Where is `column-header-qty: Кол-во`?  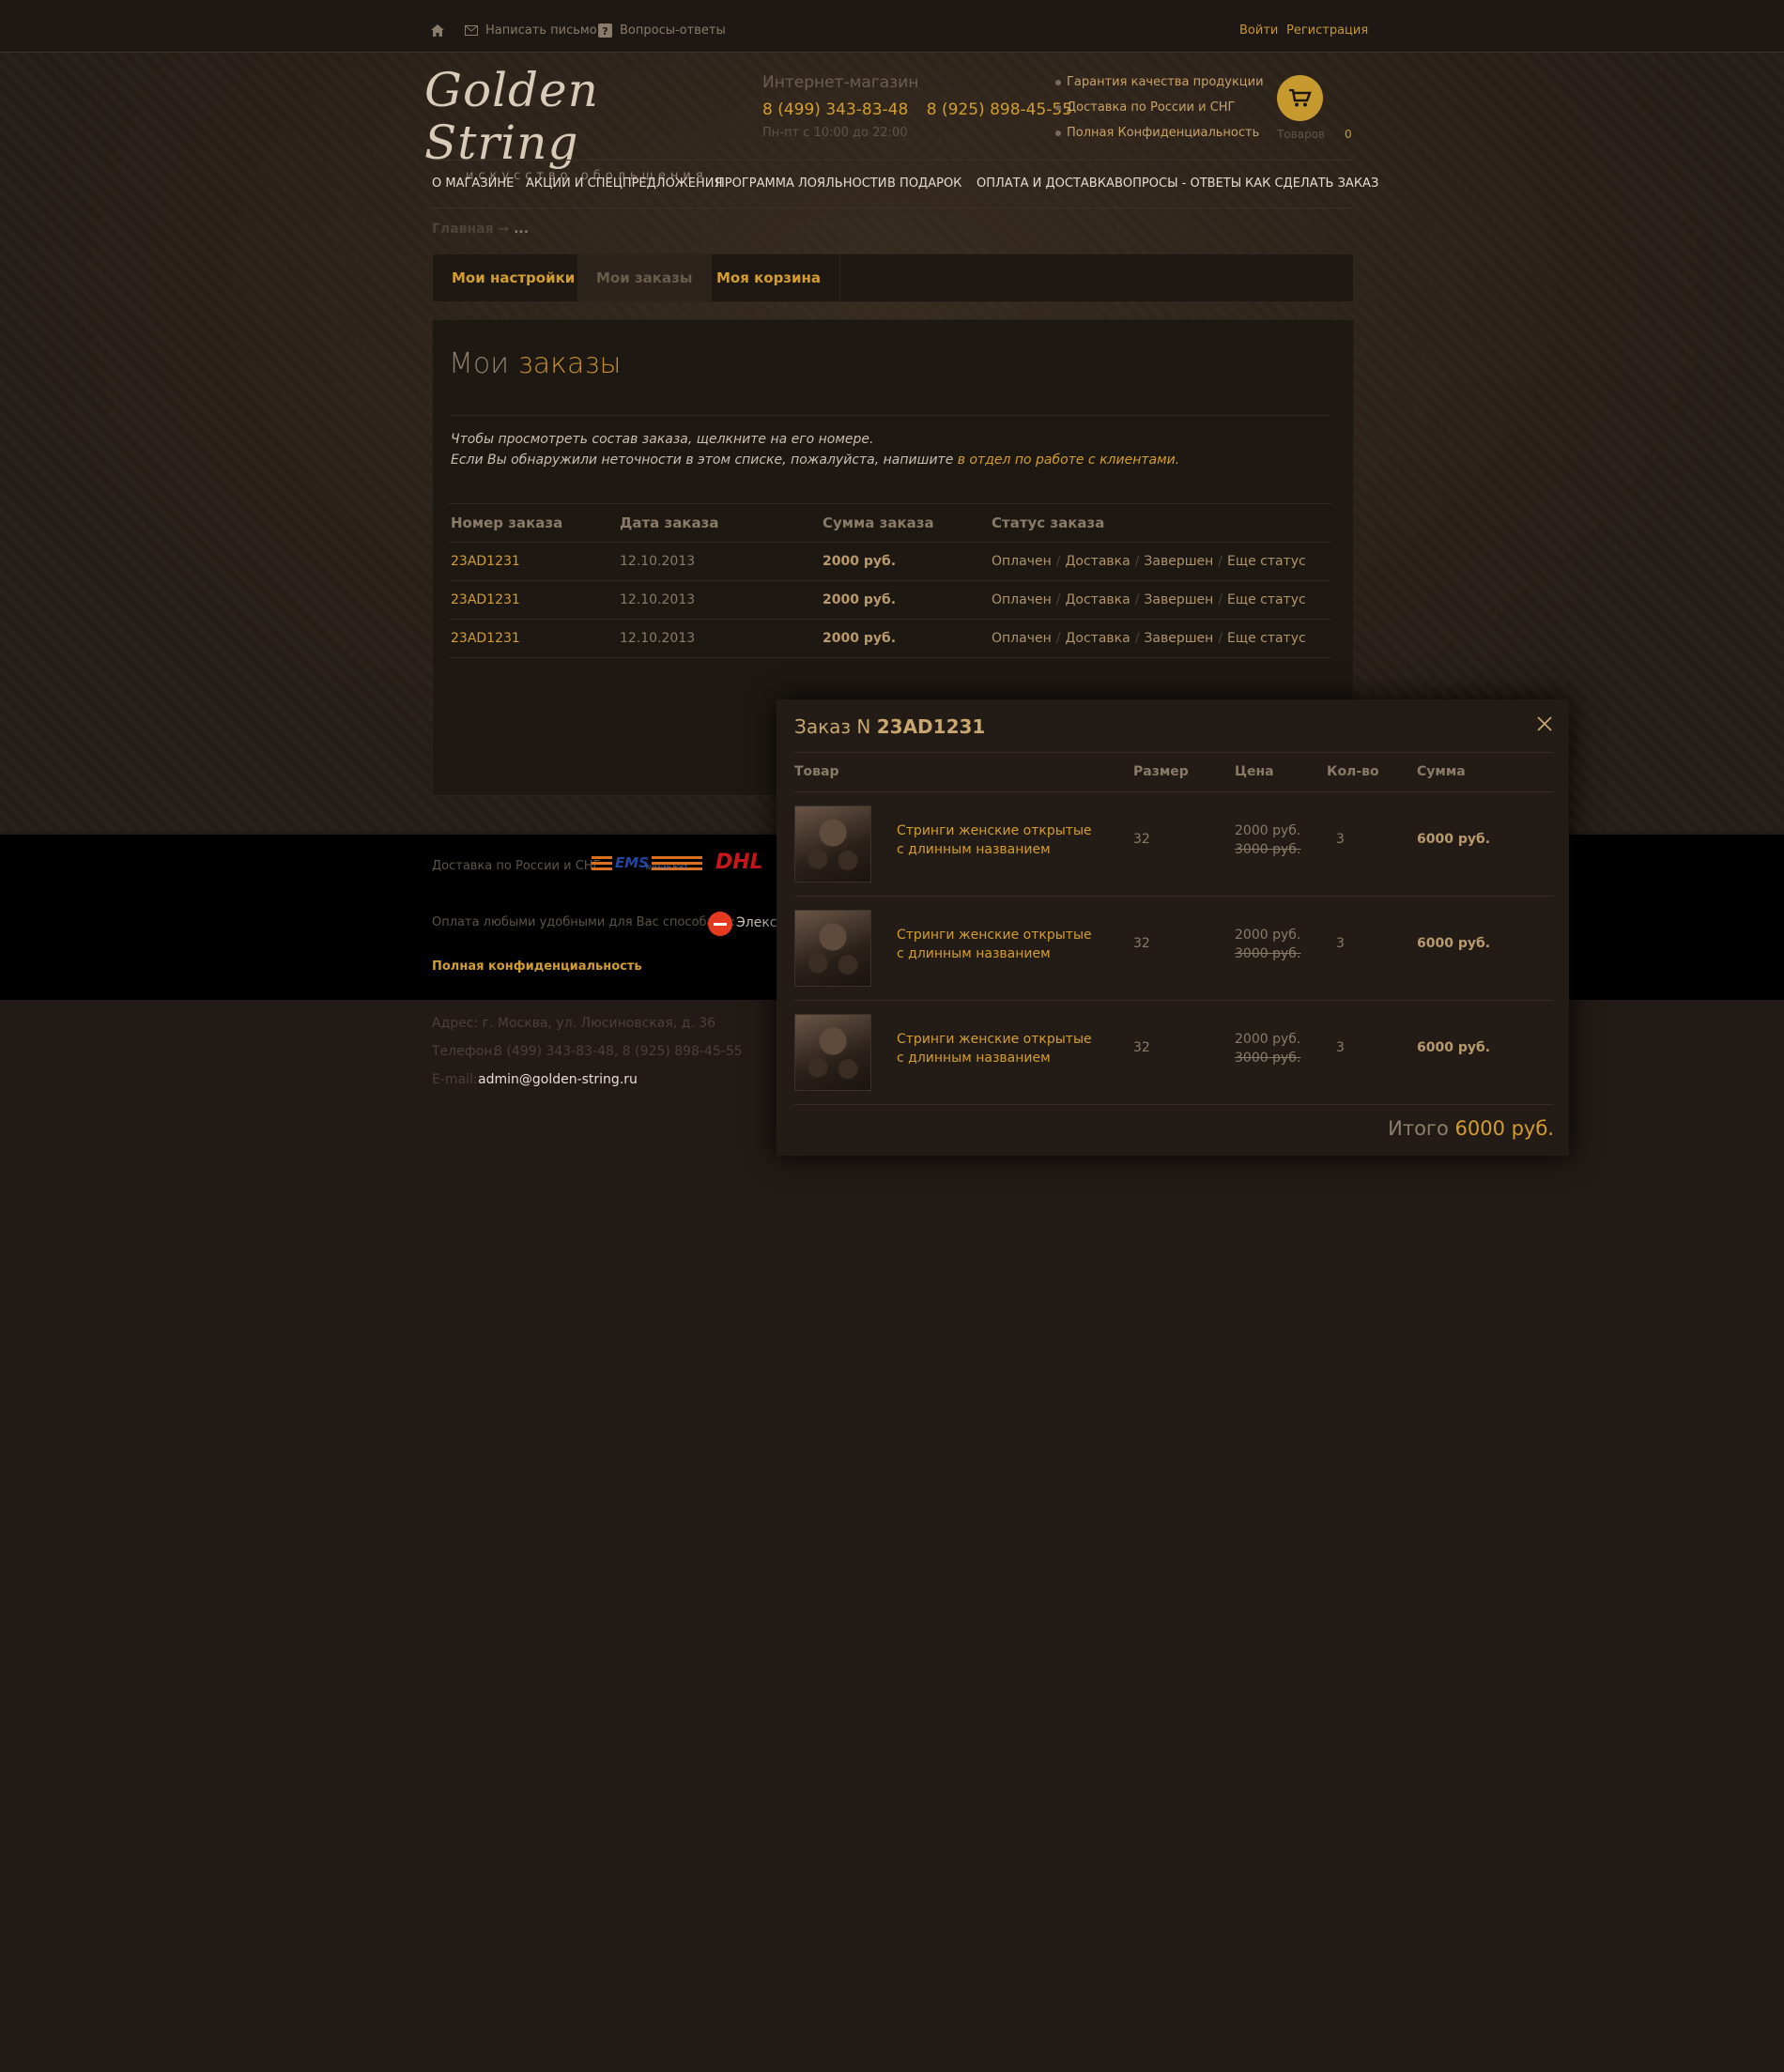 column-header-qty: Кол-во is located at coordinates (1353, 771).